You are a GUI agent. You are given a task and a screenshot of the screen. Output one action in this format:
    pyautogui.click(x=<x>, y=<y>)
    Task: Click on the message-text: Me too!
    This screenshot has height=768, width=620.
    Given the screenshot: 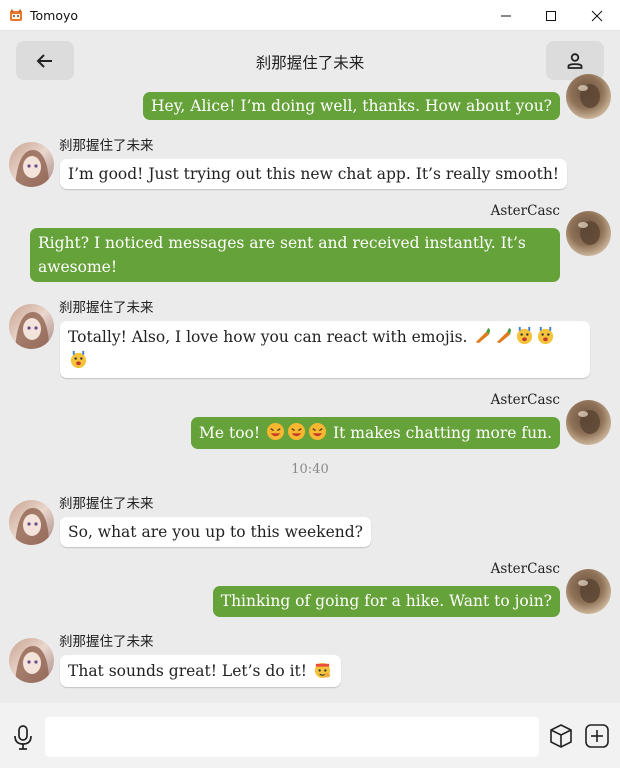 What is the action you would take?
    pyautogui.click(x=230, y=433)
    